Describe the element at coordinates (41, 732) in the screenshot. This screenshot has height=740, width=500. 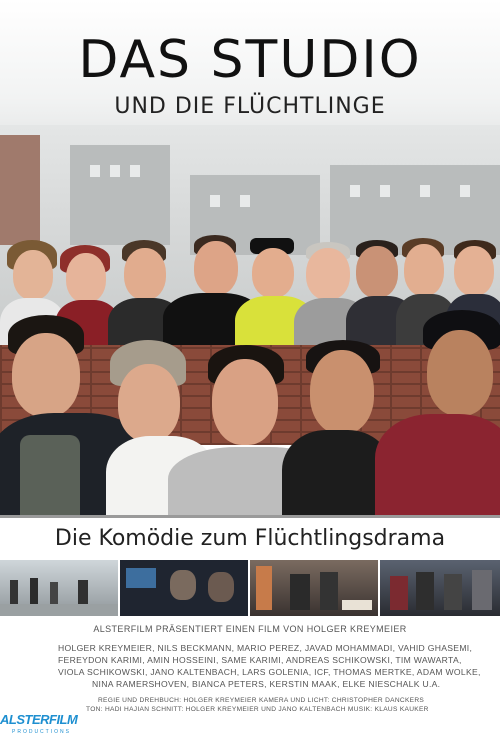
I see `logo-subtitle: PRODUCTIONS` at that location.